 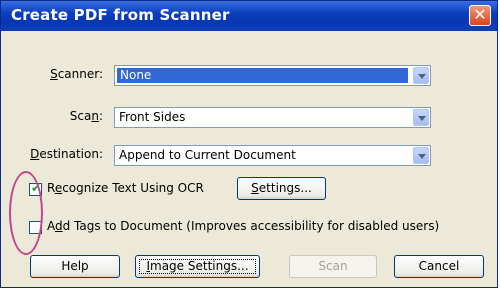 I want to click on dialog-title: Create PDF from Scanner, so click(x=120, y=15).